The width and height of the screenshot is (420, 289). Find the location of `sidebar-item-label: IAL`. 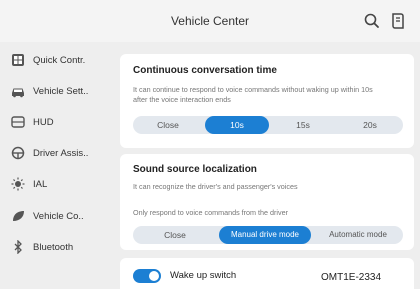

sidebar-item-label: IAL is located at coordinates (40, 184).